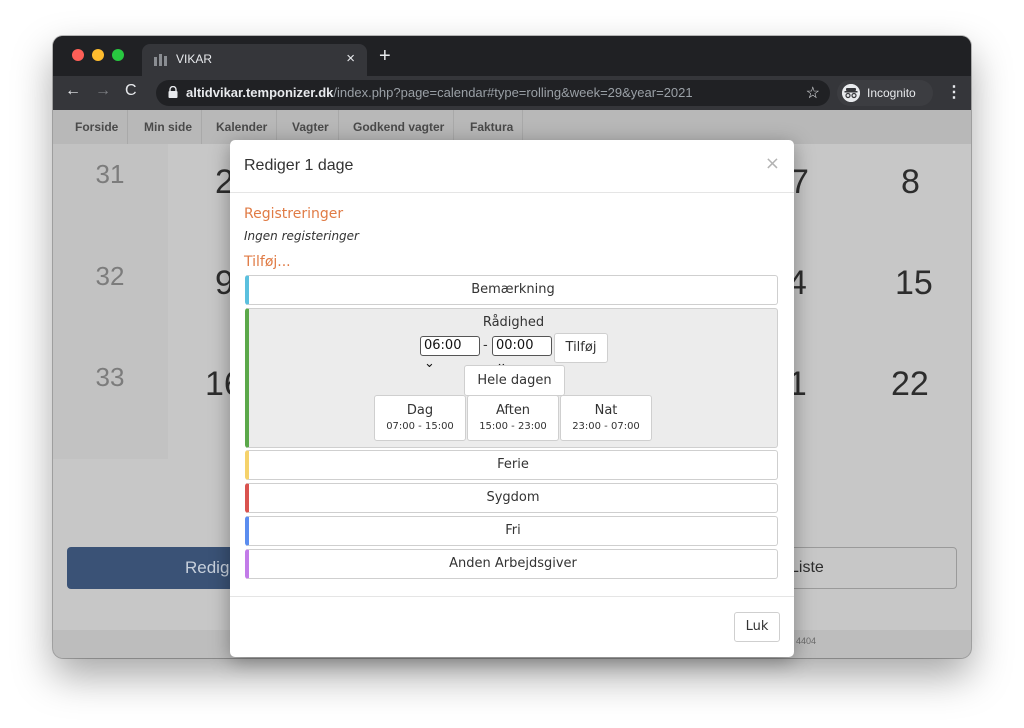  Describe the element at coordinates (420, 426) in the screenshot. I see `shift-time: 07:00 - 15:00` at that location.